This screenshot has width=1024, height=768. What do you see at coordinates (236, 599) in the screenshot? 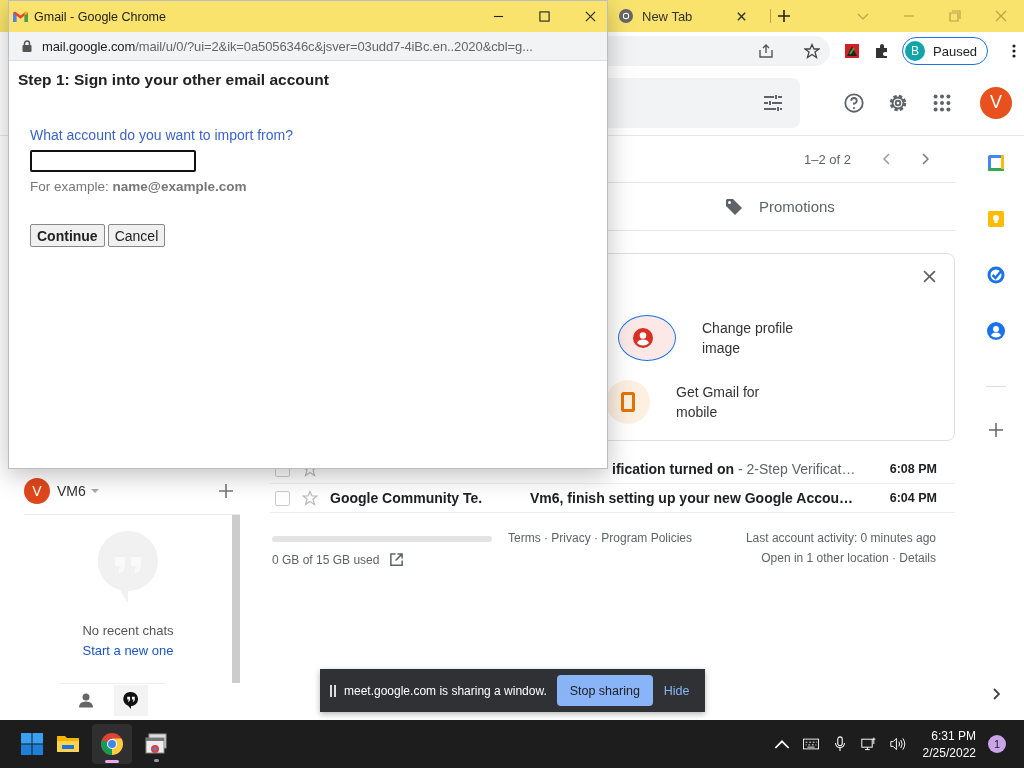
I see `scrollbar` at bounding box center [236, 599].